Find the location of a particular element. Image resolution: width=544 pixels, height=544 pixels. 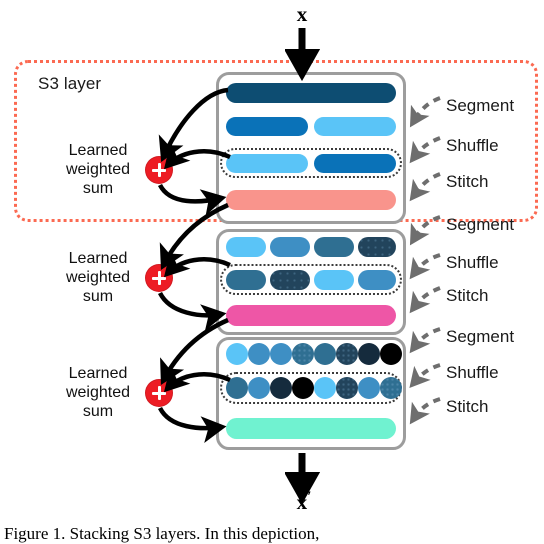

op-label-segment-2: Segment is located at coordinates (480, 224).